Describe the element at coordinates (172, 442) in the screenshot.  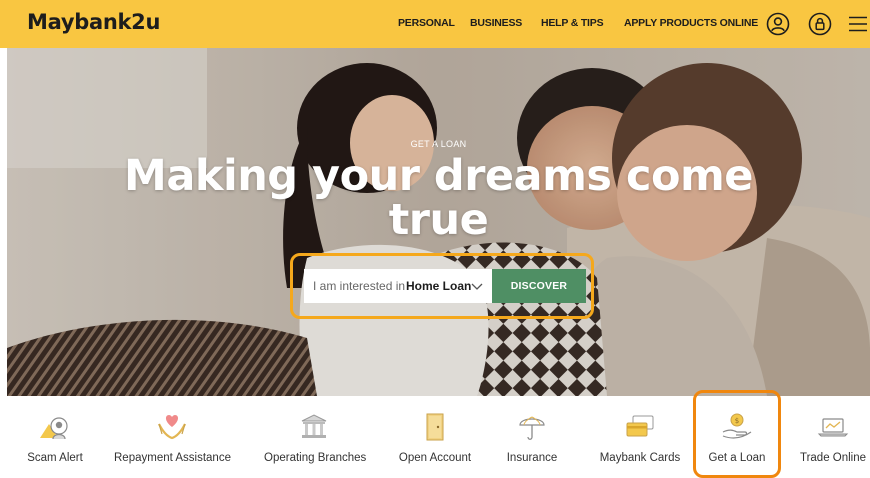
I see `quick-link-repayment-assistance: Repayment Assistance` at that location.